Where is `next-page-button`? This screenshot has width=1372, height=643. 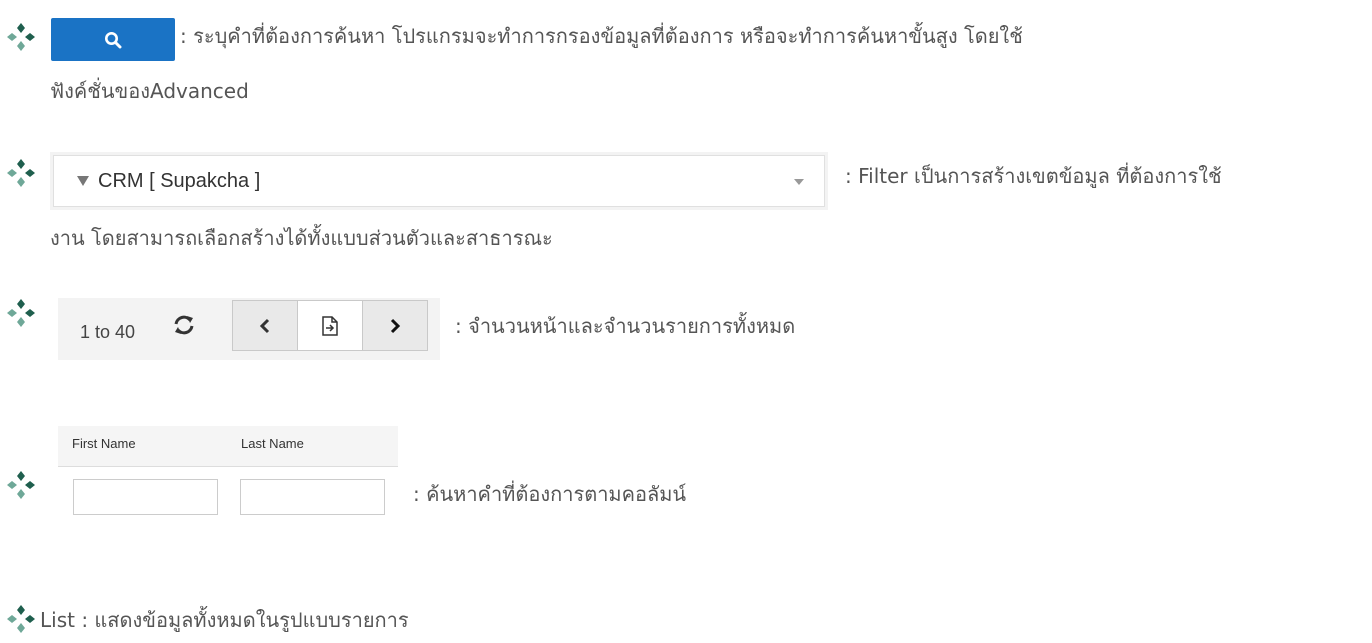
next-page-button is located at coordinates (395, 325).